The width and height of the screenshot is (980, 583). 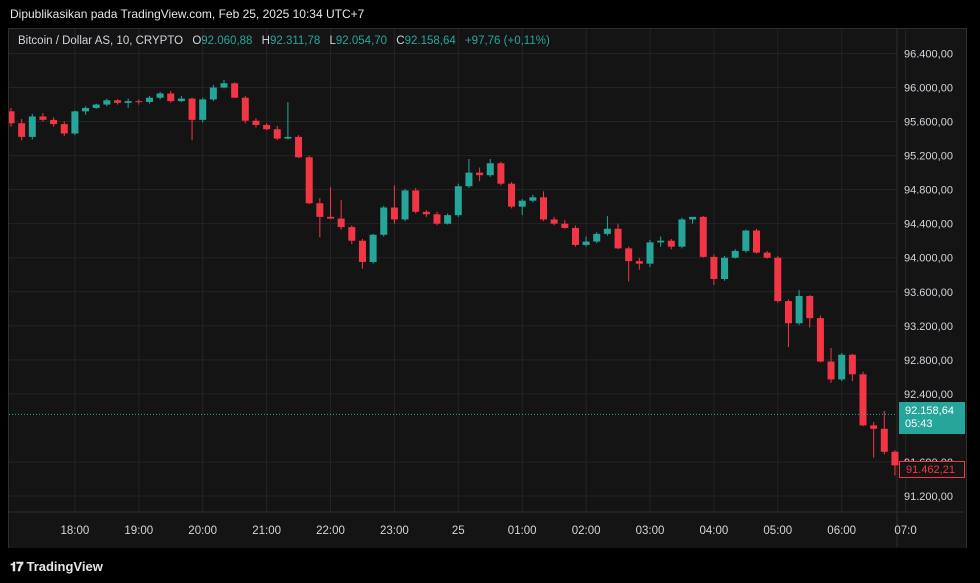 I want to click on bar-countdown: 05:43, so click(x=919, y=424).